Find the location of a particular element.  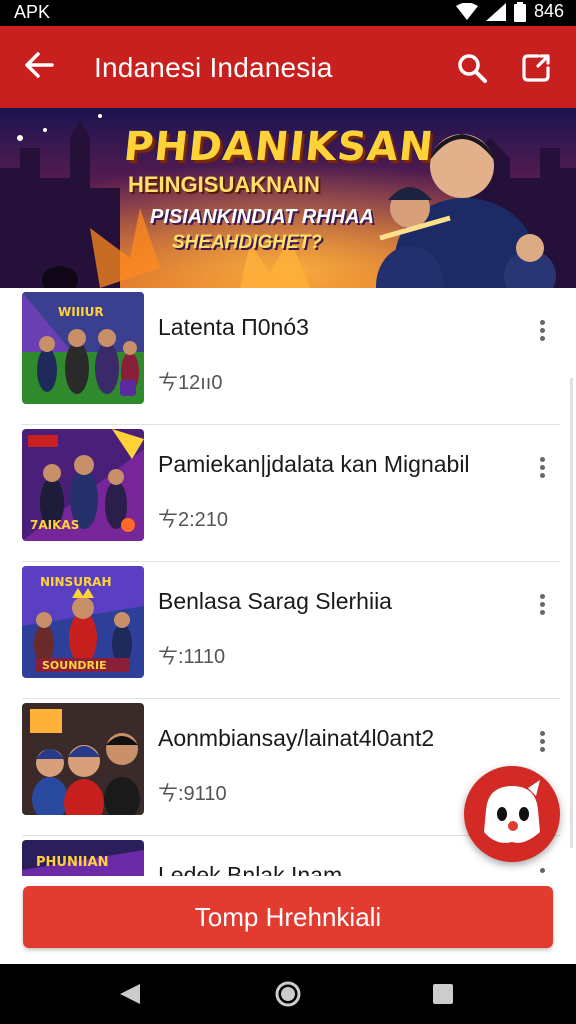

game-title: Aonmbiansay/lainat4l0ant2 is located at coordinates (296, 738).